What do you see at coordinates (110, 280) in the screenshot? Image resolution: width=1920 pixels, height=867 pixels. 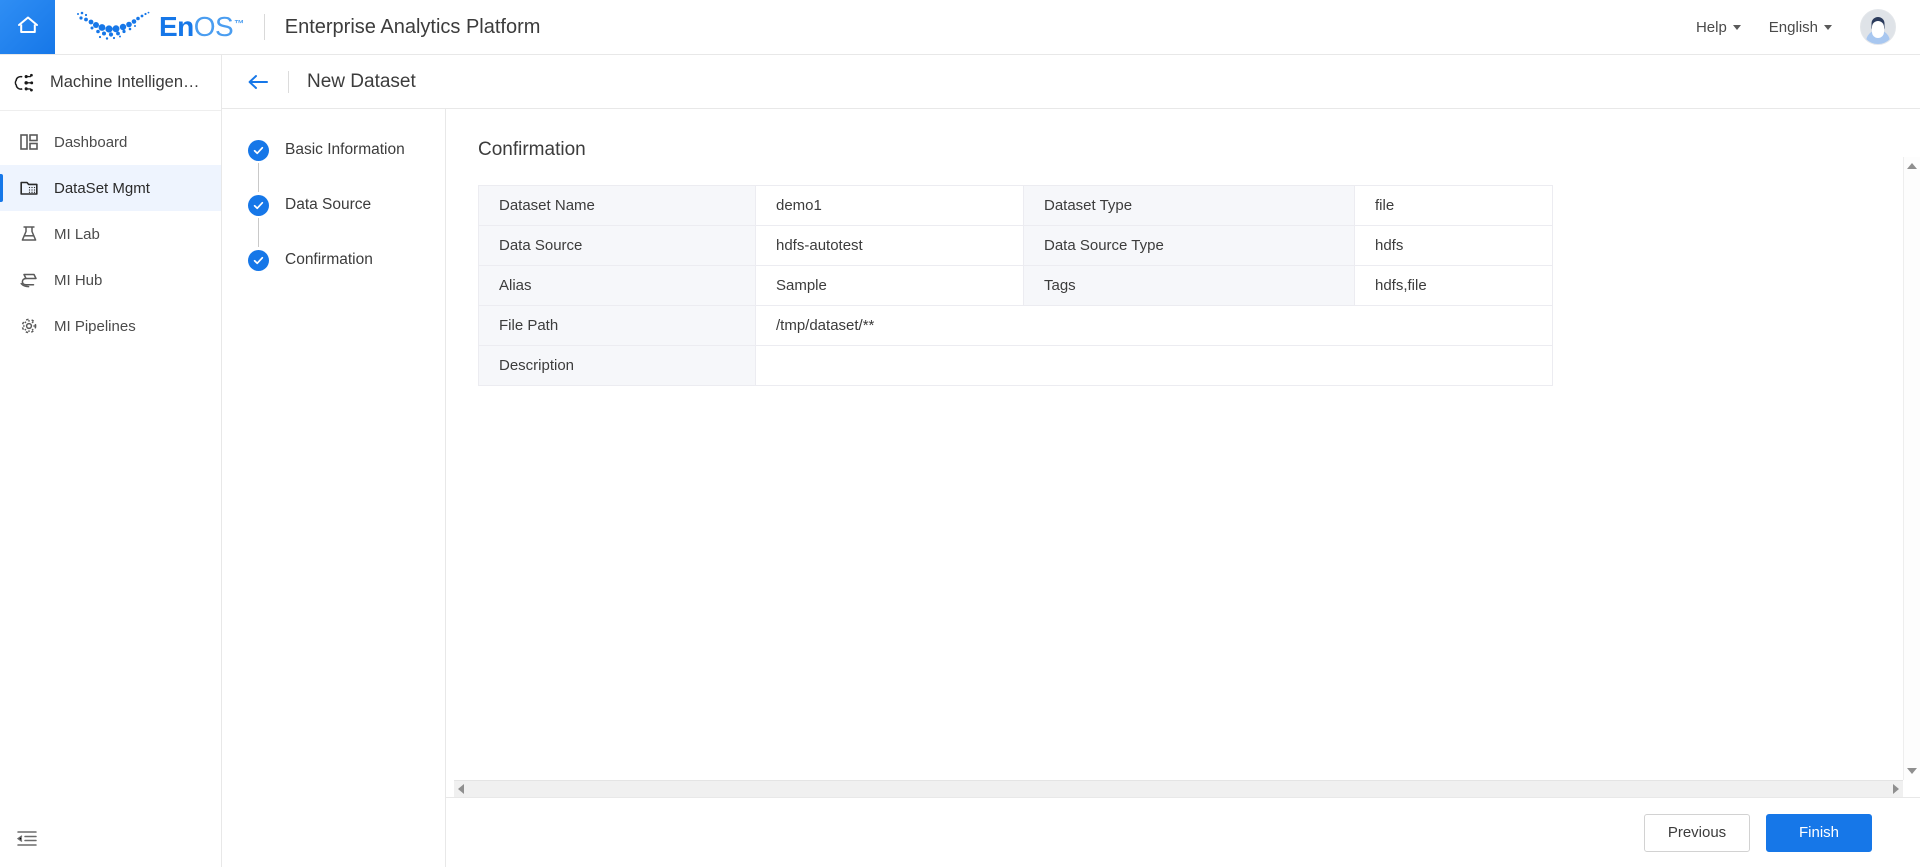 I see `sidebar-item-mi-hub: MI Hub` at bounding box center [110, 280].